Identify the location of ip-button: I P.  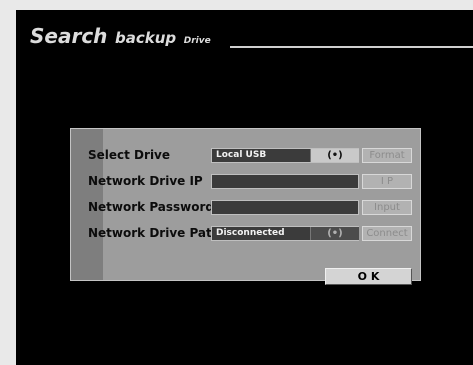
(387, 181).